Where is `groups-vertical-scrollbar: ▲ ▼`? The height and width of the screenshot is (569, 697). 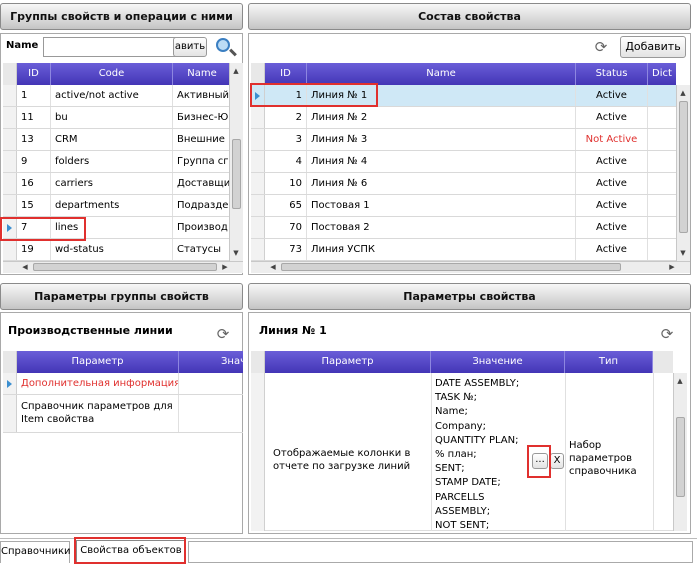 groups-vertical-scrollbar: ▲ ▼ is located at coordinates (236, 162).